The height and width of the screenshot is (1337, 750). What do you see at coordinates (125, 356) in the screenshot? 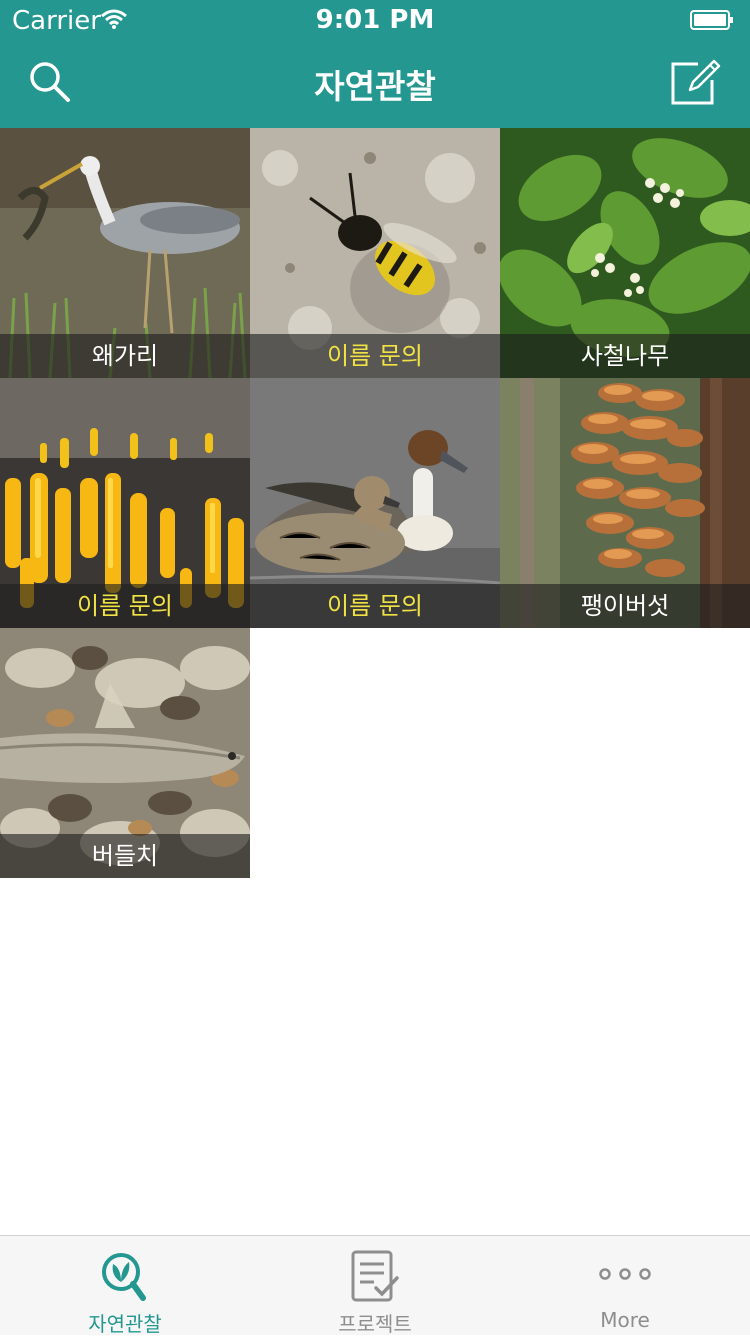
I see `observation-label: 왜가리` at bounding box center [125, 356].